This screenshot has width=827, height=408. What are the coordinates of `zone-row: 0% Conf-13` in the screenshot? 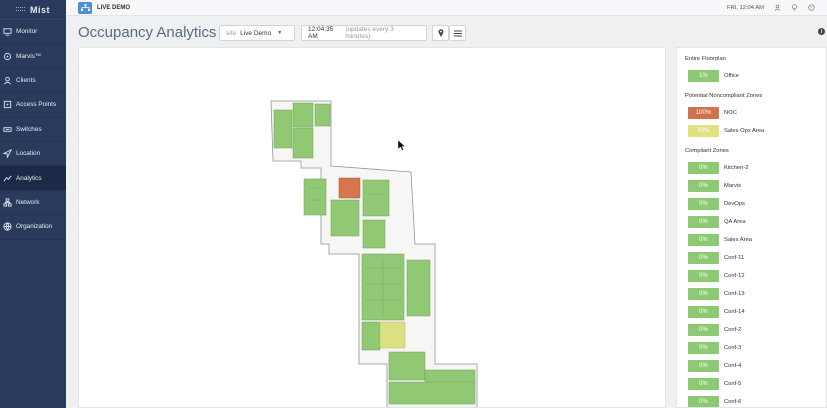 It's located at (755, 294).